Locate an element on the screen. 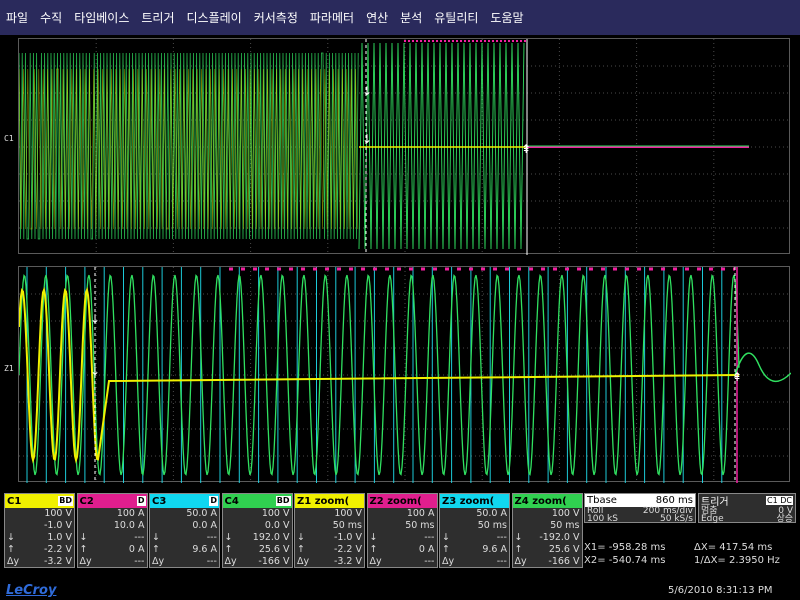 The width and height of the screenshot is (800, 600). channel-badge: D is located at coordinates (213, 501).